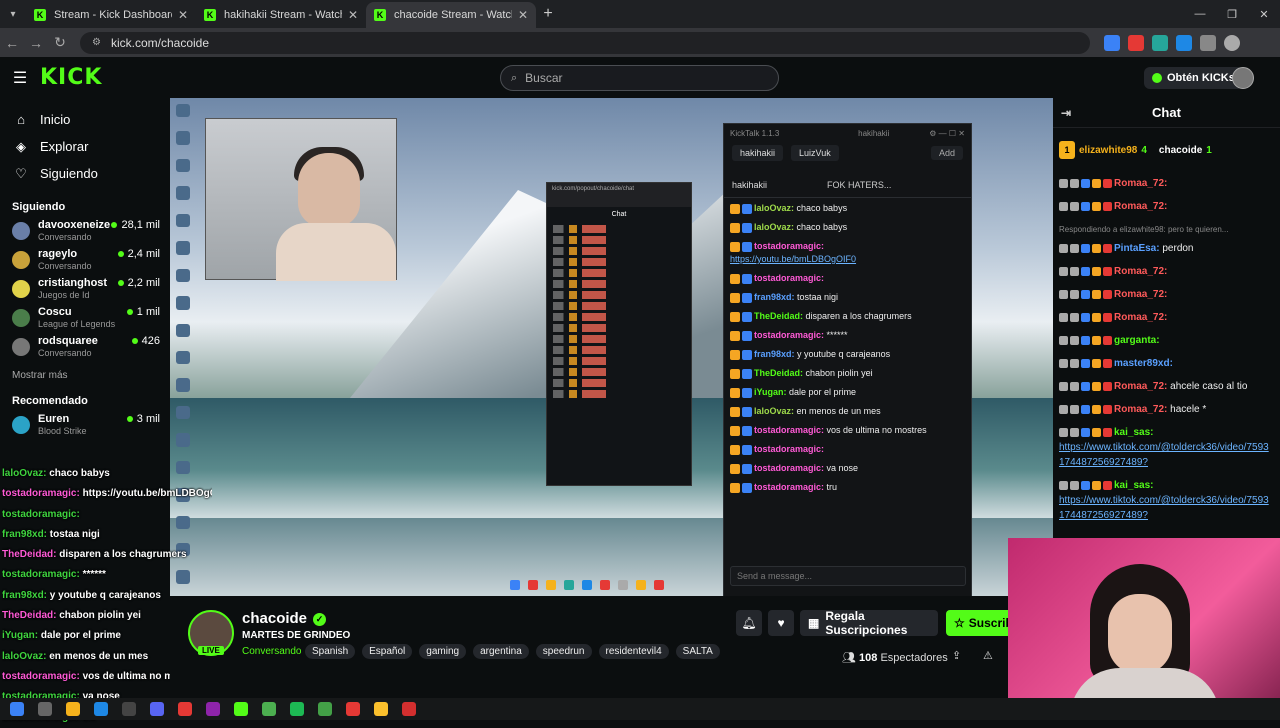 This screenshot has width=1280, height=728. I want to click on collapse-chat-icon: ⇥, so click(1066, 113).